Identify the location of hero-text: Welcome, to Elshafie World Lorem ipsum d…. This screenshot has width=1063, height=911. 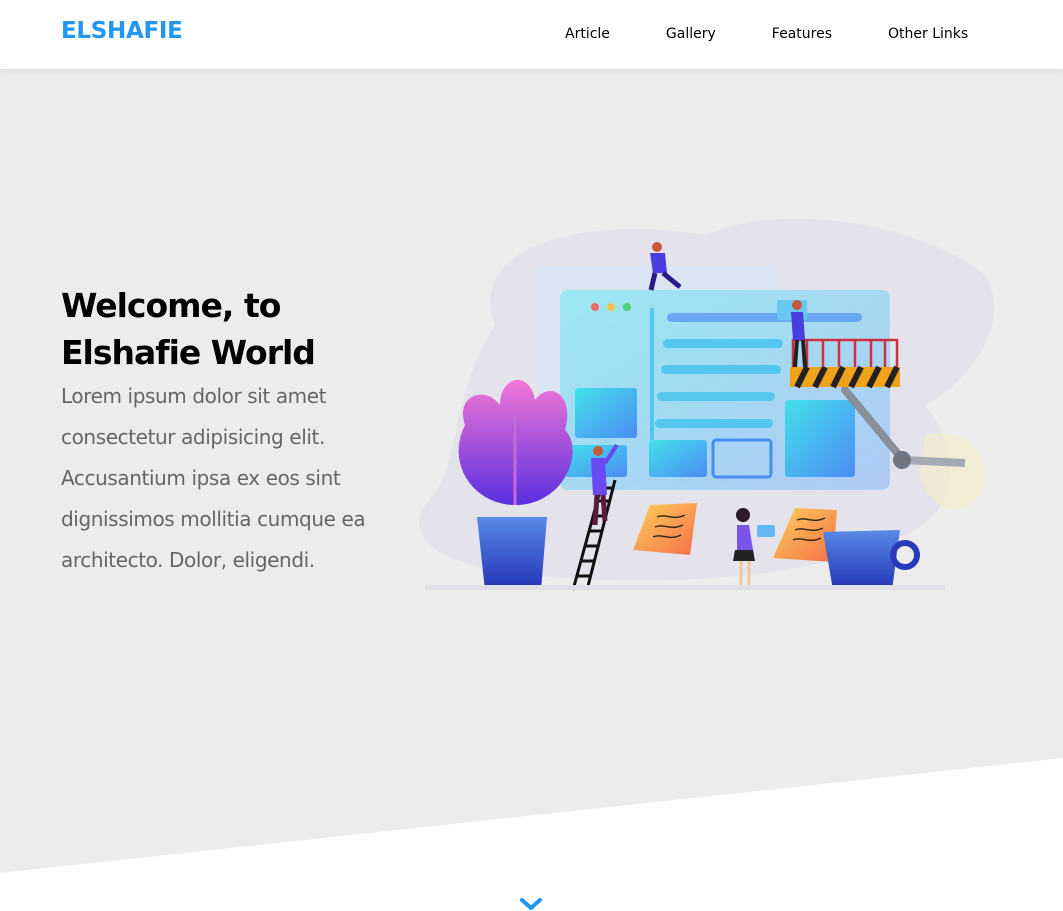
(231, 431).